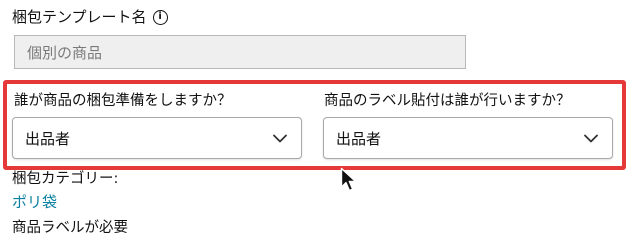 This screenshot has width=640, height=248. I want to click on mouse-pointer-icon, so click(348, 179).